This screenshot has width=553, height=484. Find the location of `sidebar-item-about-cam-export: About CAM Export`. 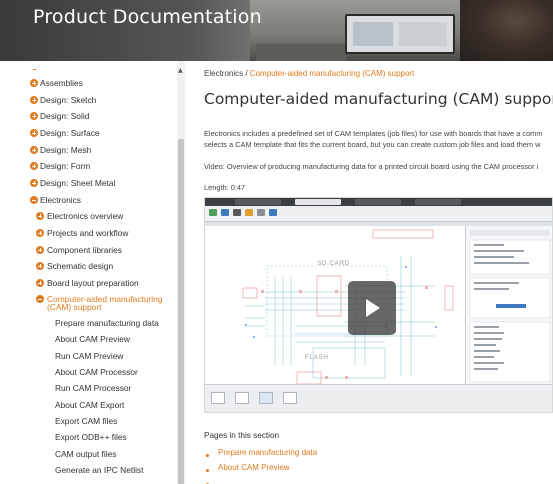

sidebar-item-about-cam-export: About CAM Export is located at coordinates (89, 405).